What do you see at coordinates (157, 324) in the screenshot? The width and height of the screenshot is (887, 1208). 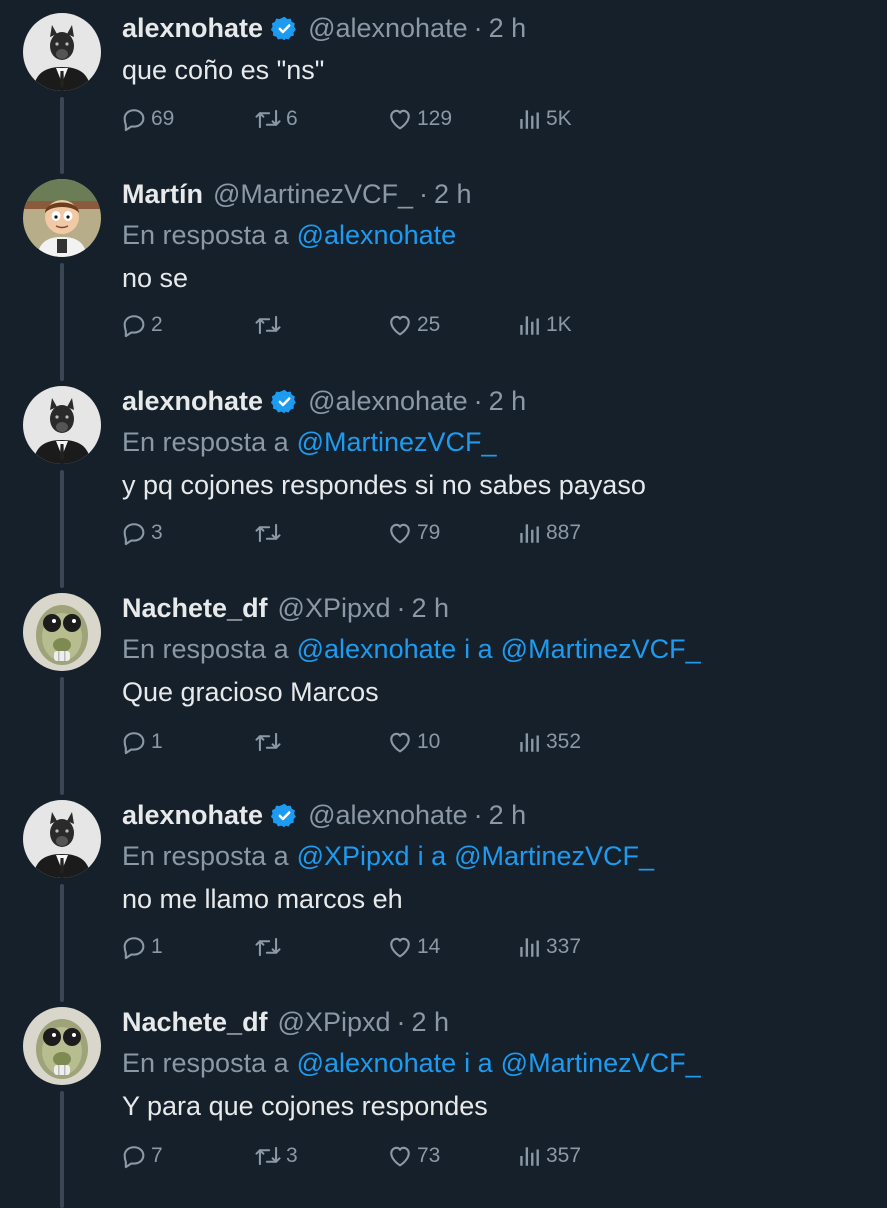 I see `reply-count: 2` at bounding box center [157, 324].